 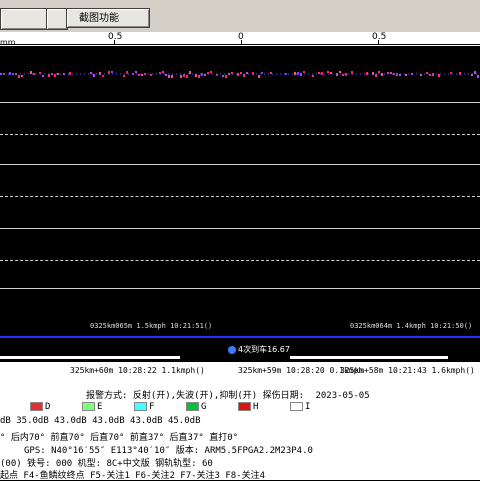 What do you see at coordinates (100, 421) in the screenshot?
I see `gain-line: dB 35.0dB 43.0dB 43.0dB 43.0dB 45.0dB` at bounding box center [100, 421].